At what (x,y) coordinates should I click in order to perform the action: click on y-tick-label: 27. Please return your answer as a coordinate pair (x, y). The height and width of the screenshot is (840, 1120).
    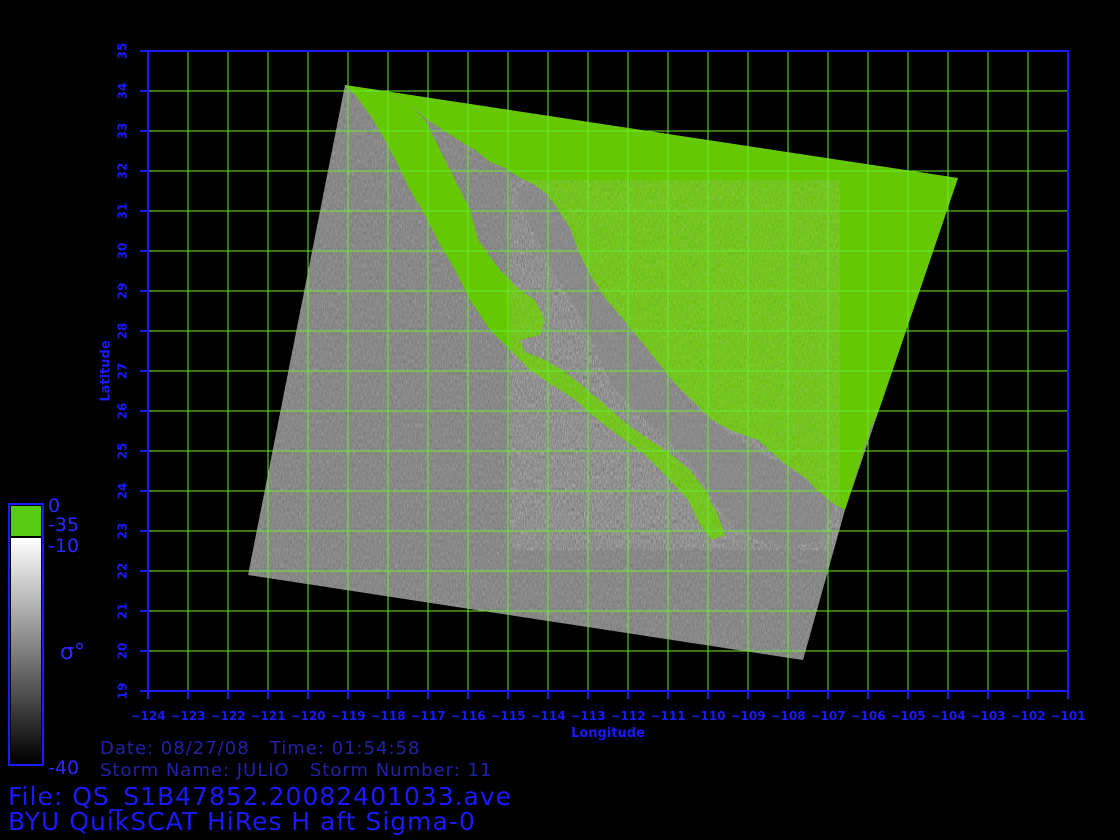
    Looking at the image, I should click on (123, 371).